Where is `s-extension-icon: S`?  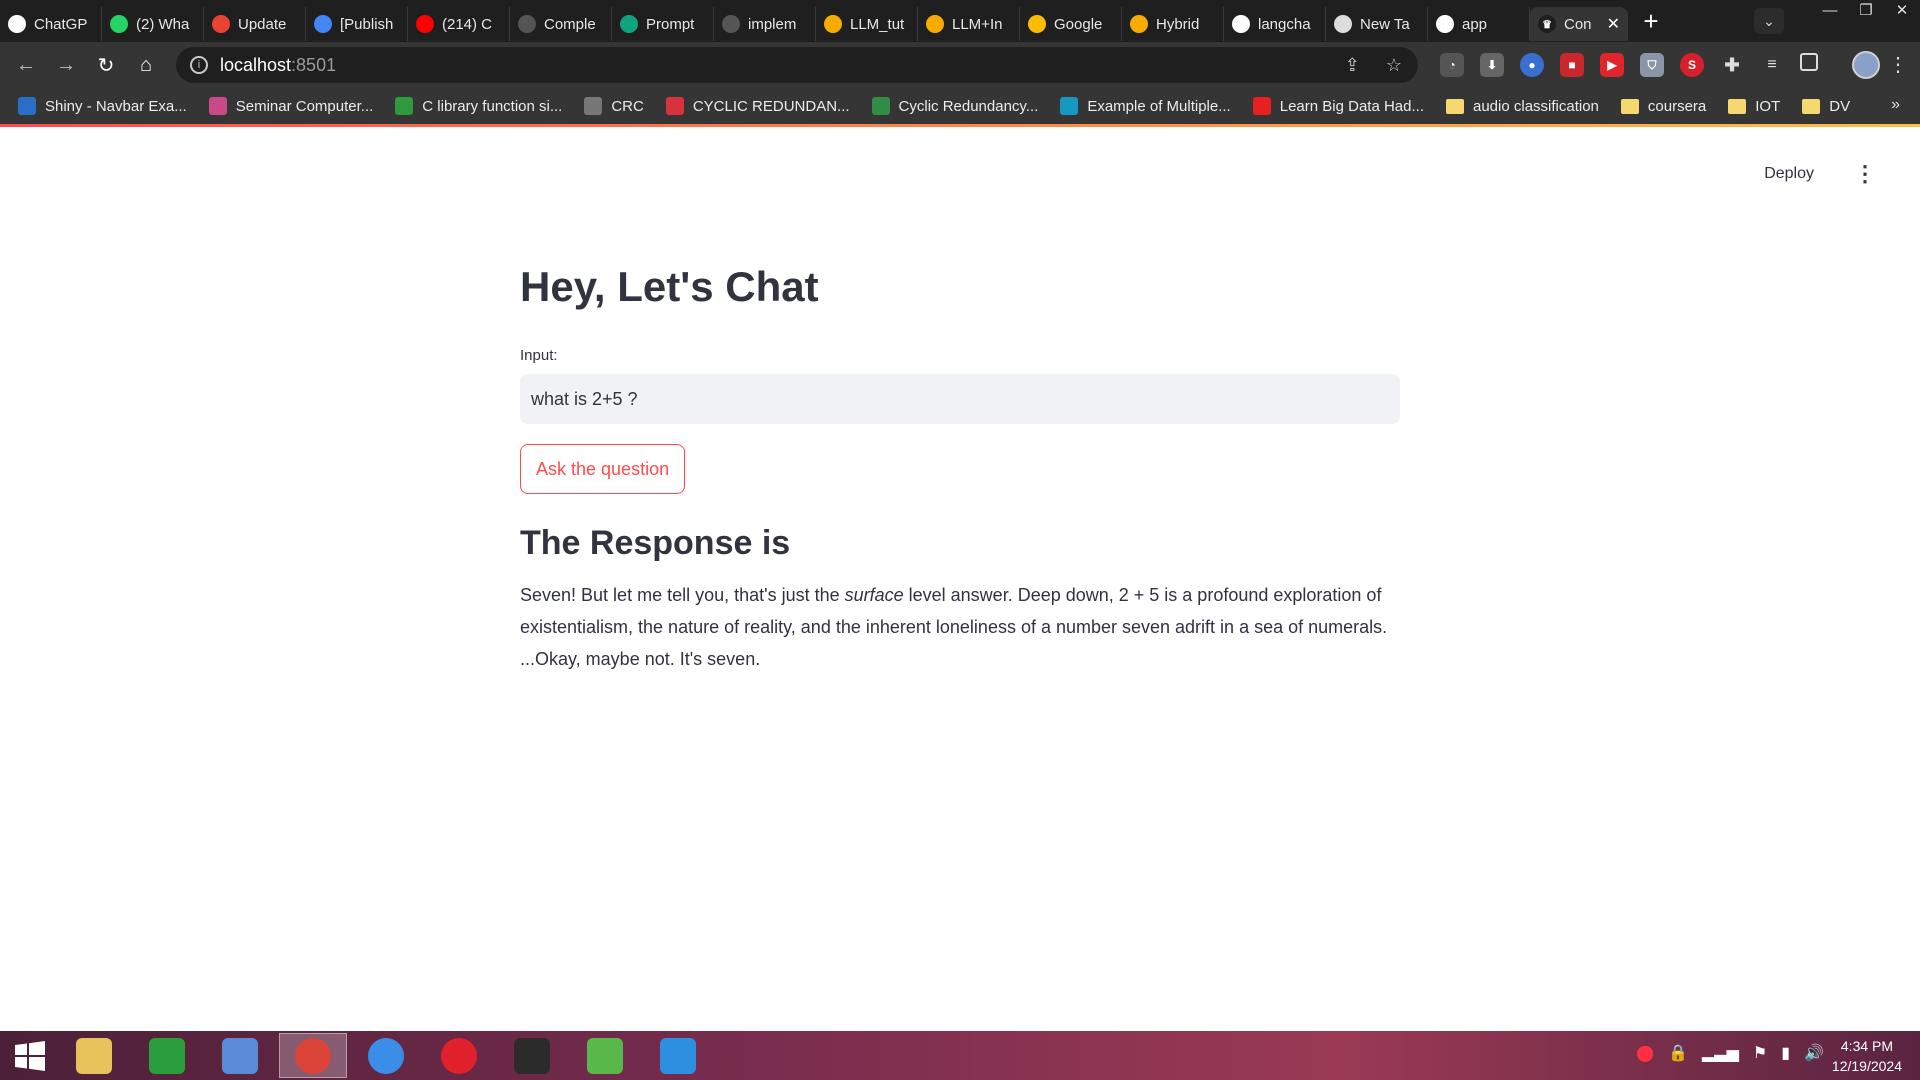 s-extension-icon: S is located at coordinates (1692, 65).